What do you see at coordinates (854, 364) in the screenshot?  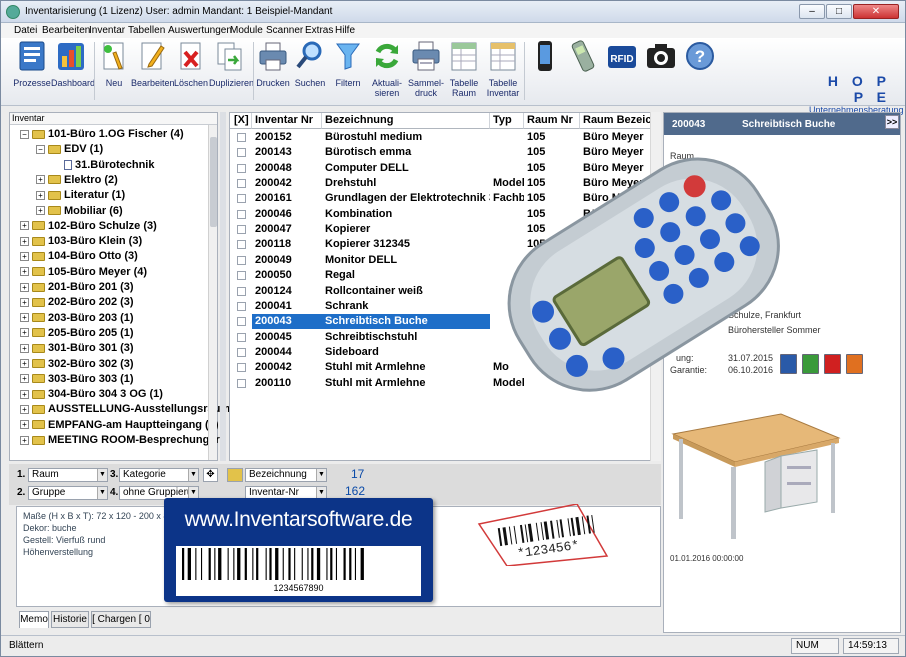 I see `pdf-export-icon` at bounding box center [854, 364].